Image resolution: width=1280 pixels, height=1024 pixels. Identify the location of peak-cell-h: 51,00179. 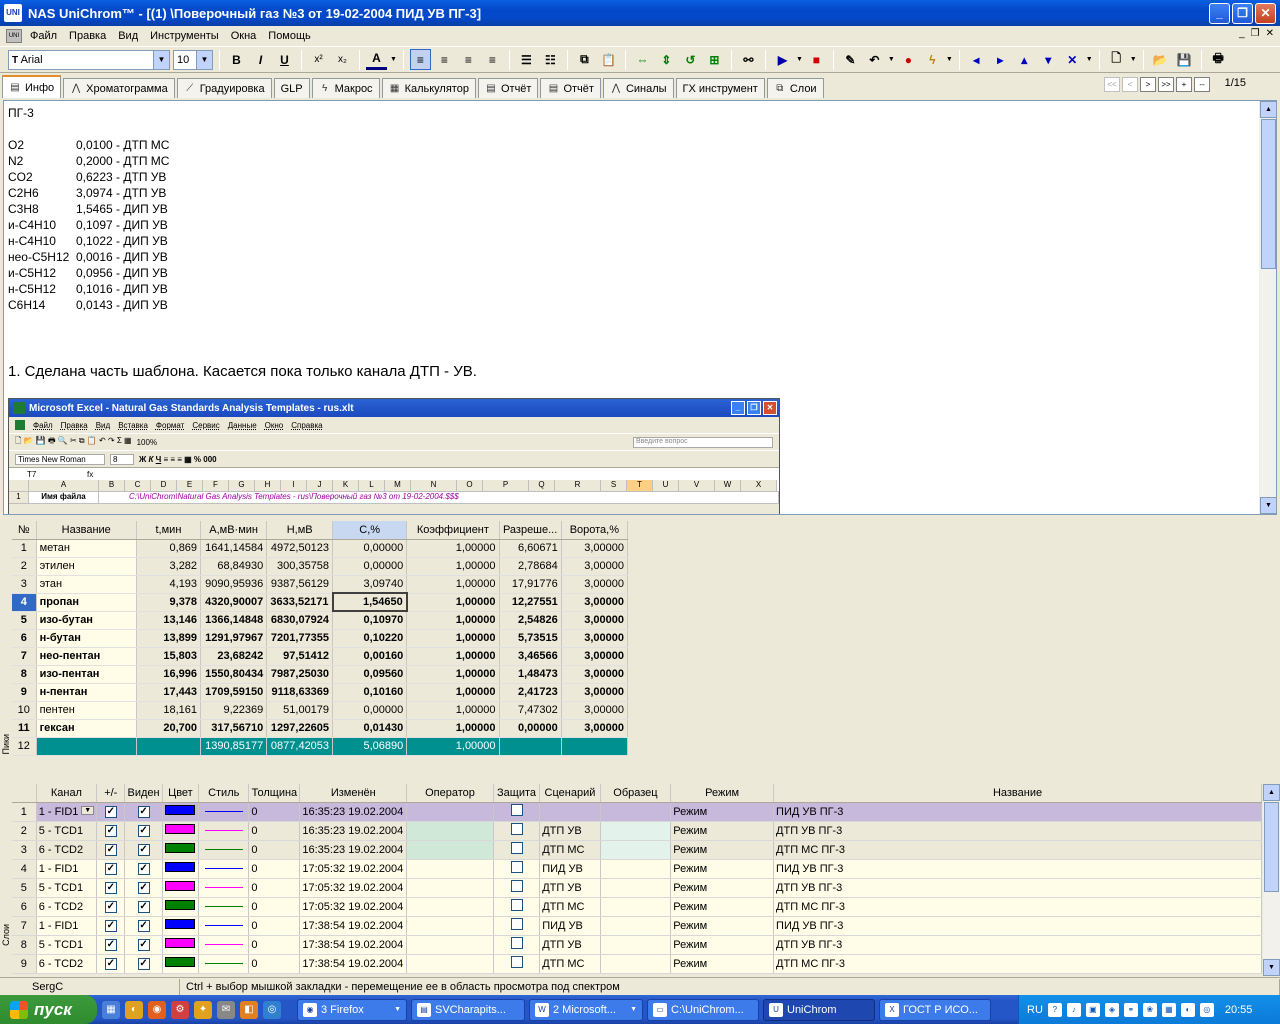
(300, 710).